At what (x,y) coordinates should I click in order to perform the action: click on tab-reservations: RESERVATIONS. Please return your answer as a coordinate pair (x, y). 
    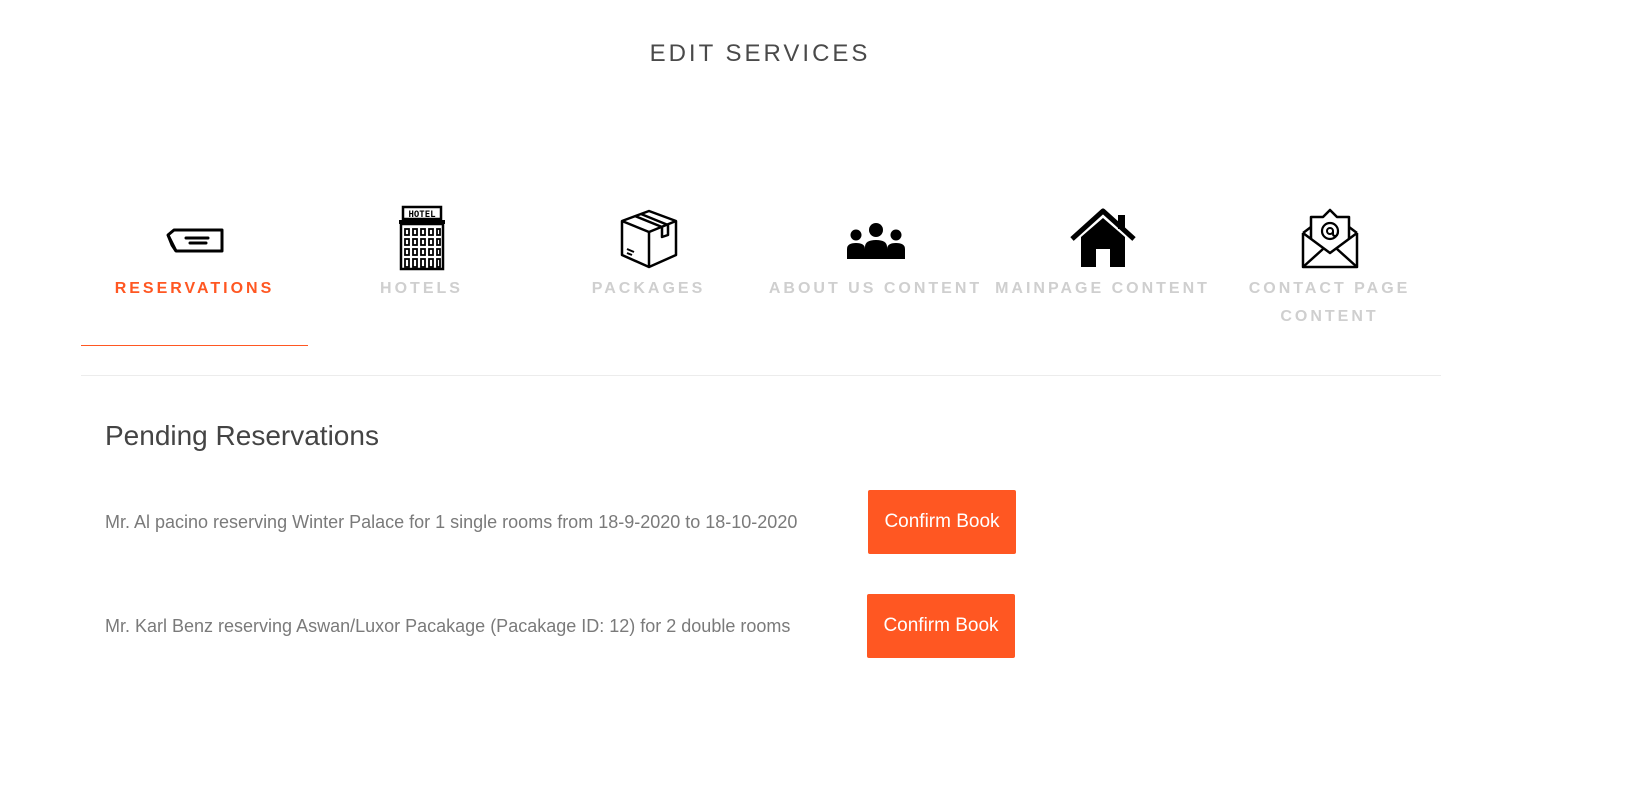
    Looking at the image, I should click on (194, 275).